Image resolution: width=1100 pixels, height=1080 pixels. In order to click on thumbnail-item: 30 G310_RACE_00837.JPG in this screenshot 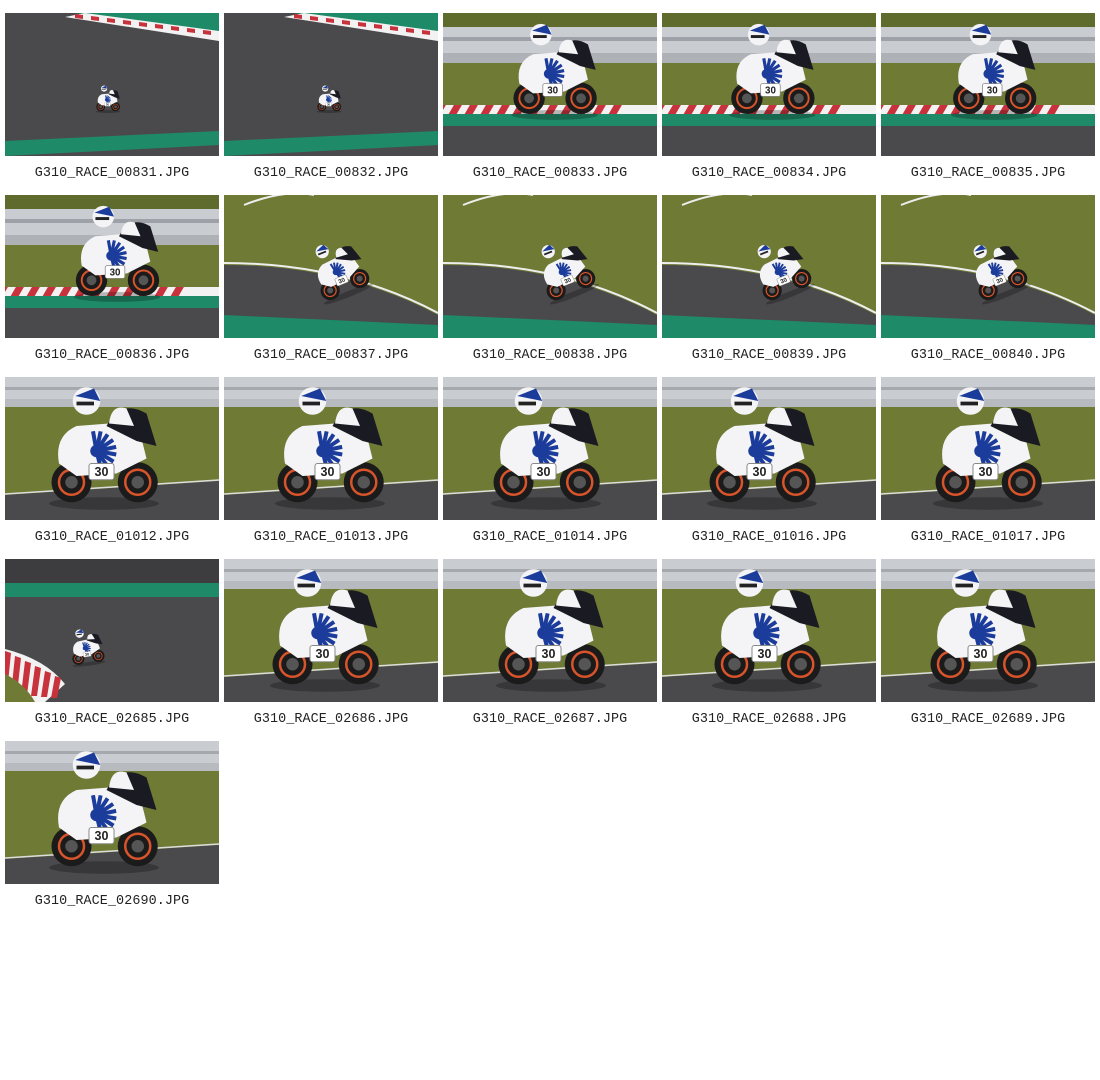, I will do `click(331, 286)`.